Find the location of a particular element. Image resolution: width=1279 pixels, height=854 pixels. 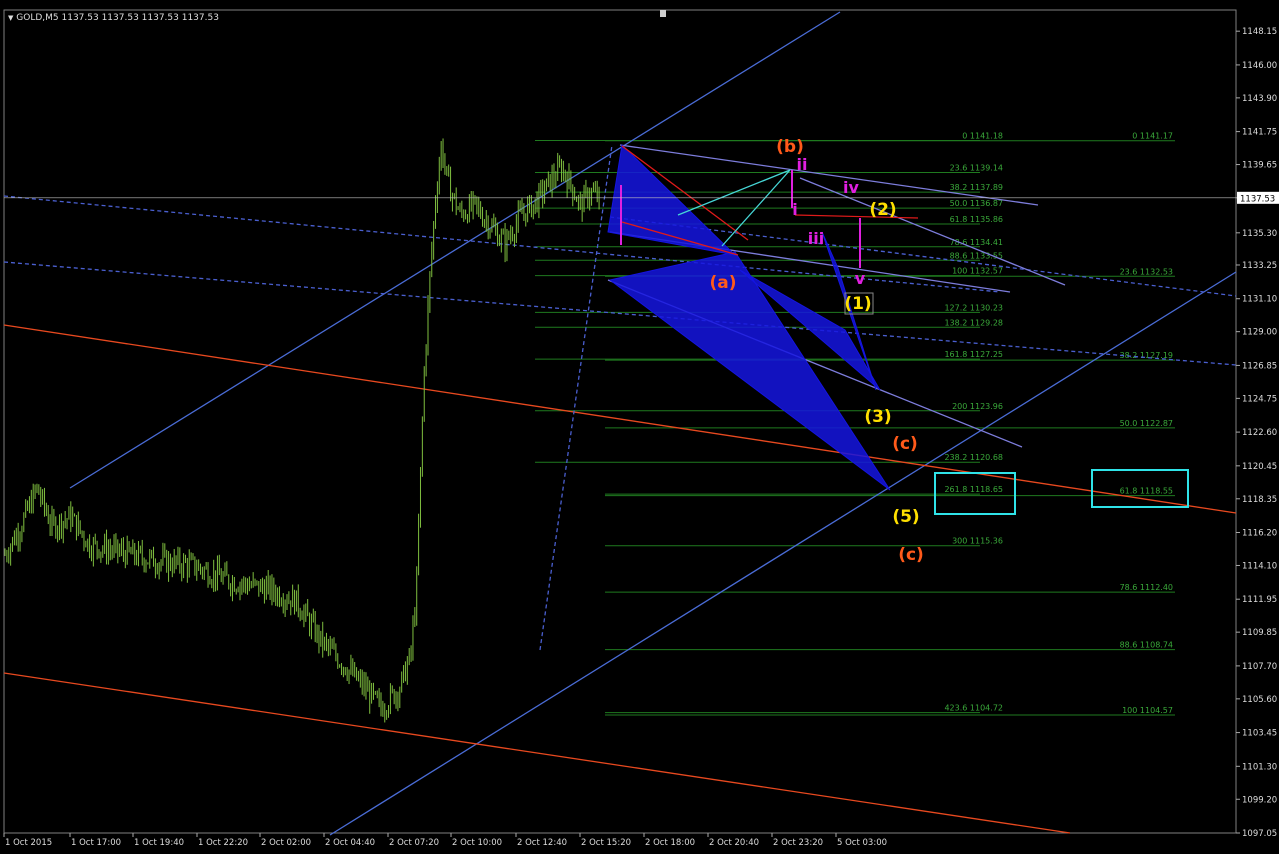

wave-label: (5) is located at coordinates (905, 517).